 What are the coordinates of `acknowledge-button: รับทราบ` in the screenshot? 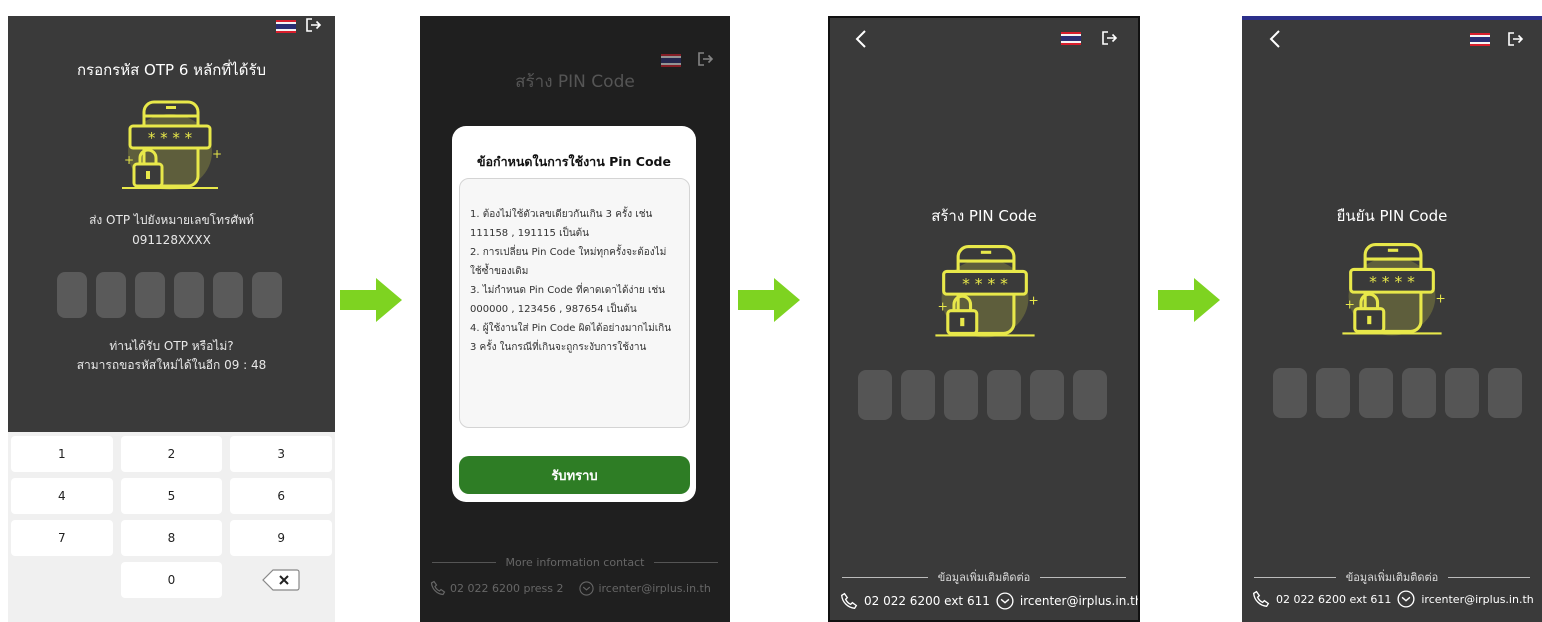 It's located at (574, 475).